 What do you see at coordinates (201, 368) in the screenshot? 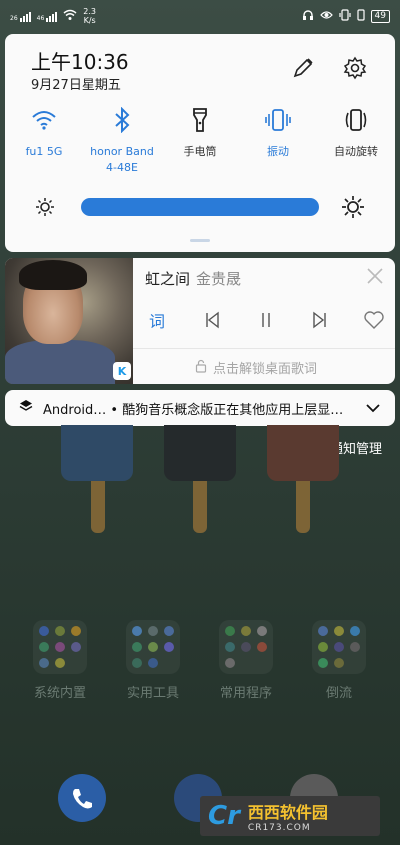
I see `lock-icon` at bounding box center [201, 368].